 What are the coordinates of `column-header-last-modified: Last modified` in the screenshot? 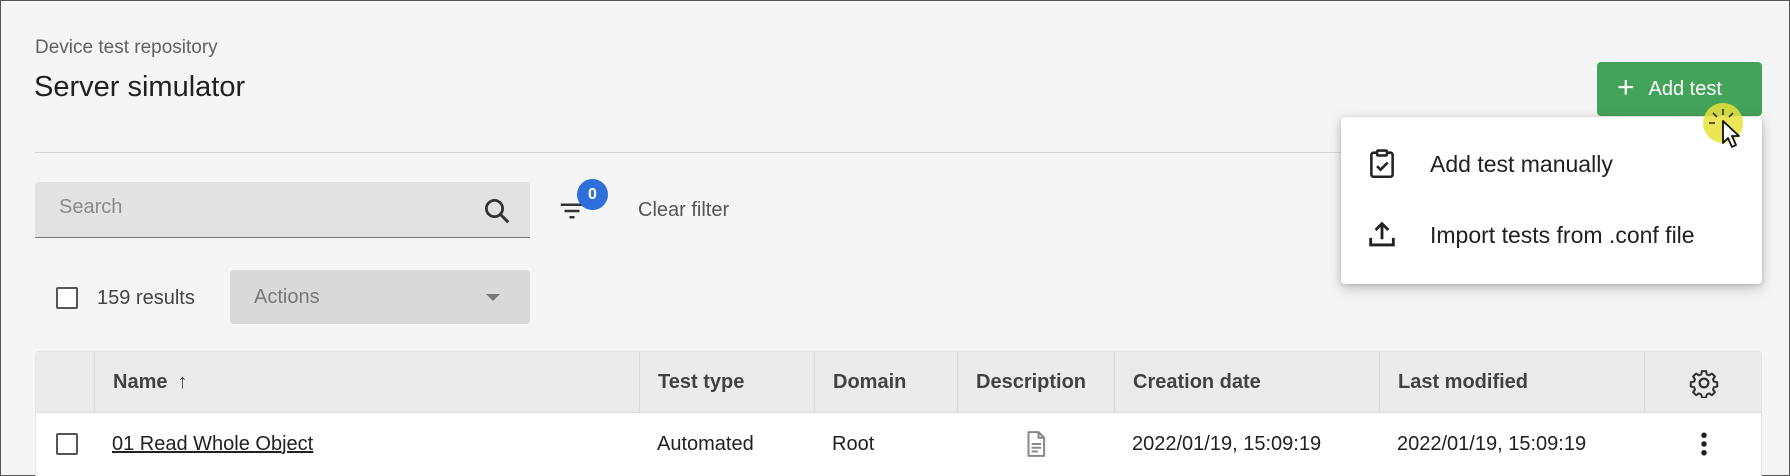 It's located at (1511, 382).